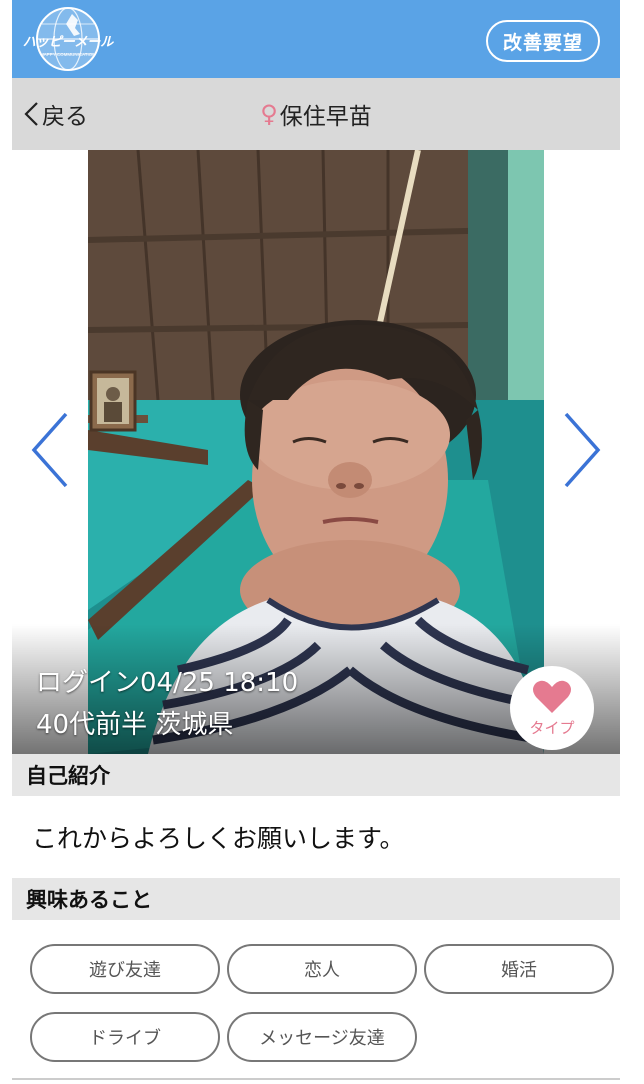 This screenshot has height=1084, width=644. Describe the element at coordinates (68, 41) in the screenshot. I see `svg-text: ハッピーメール` at that location.